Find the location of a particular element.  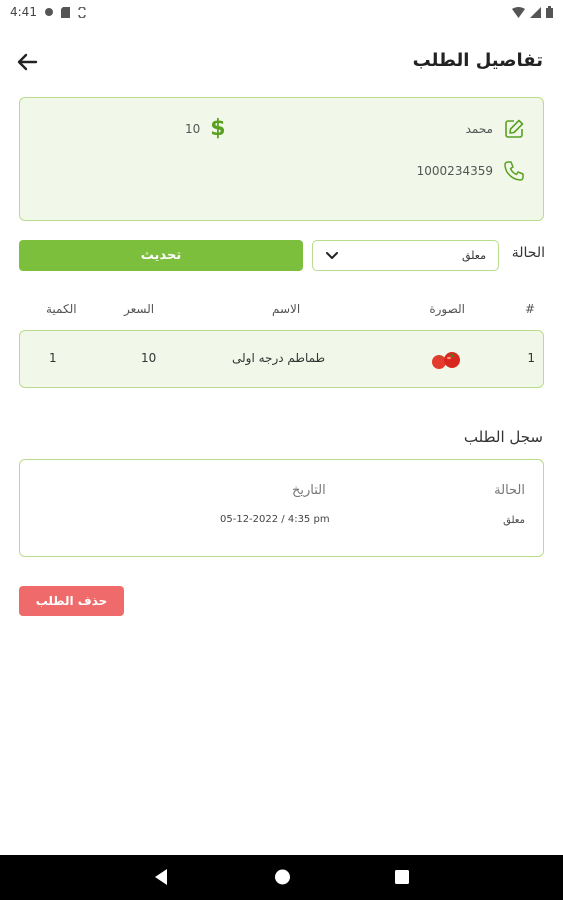

log-entry-date: 05-12-2022 / 4:35 pm is located at coordinates (275, 519).